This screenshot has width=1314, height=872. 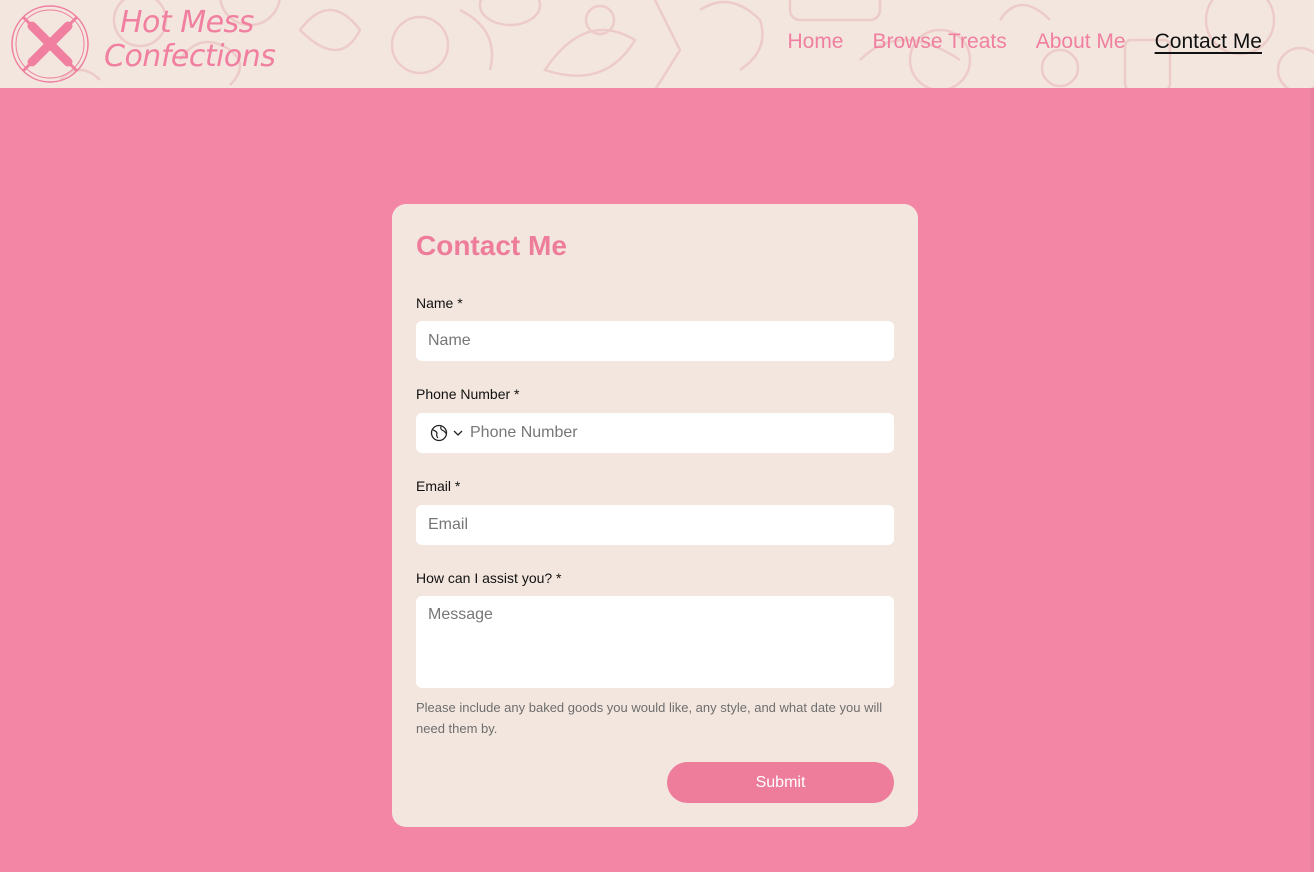 I want to click on phone-input, so click(x=682, y=433).